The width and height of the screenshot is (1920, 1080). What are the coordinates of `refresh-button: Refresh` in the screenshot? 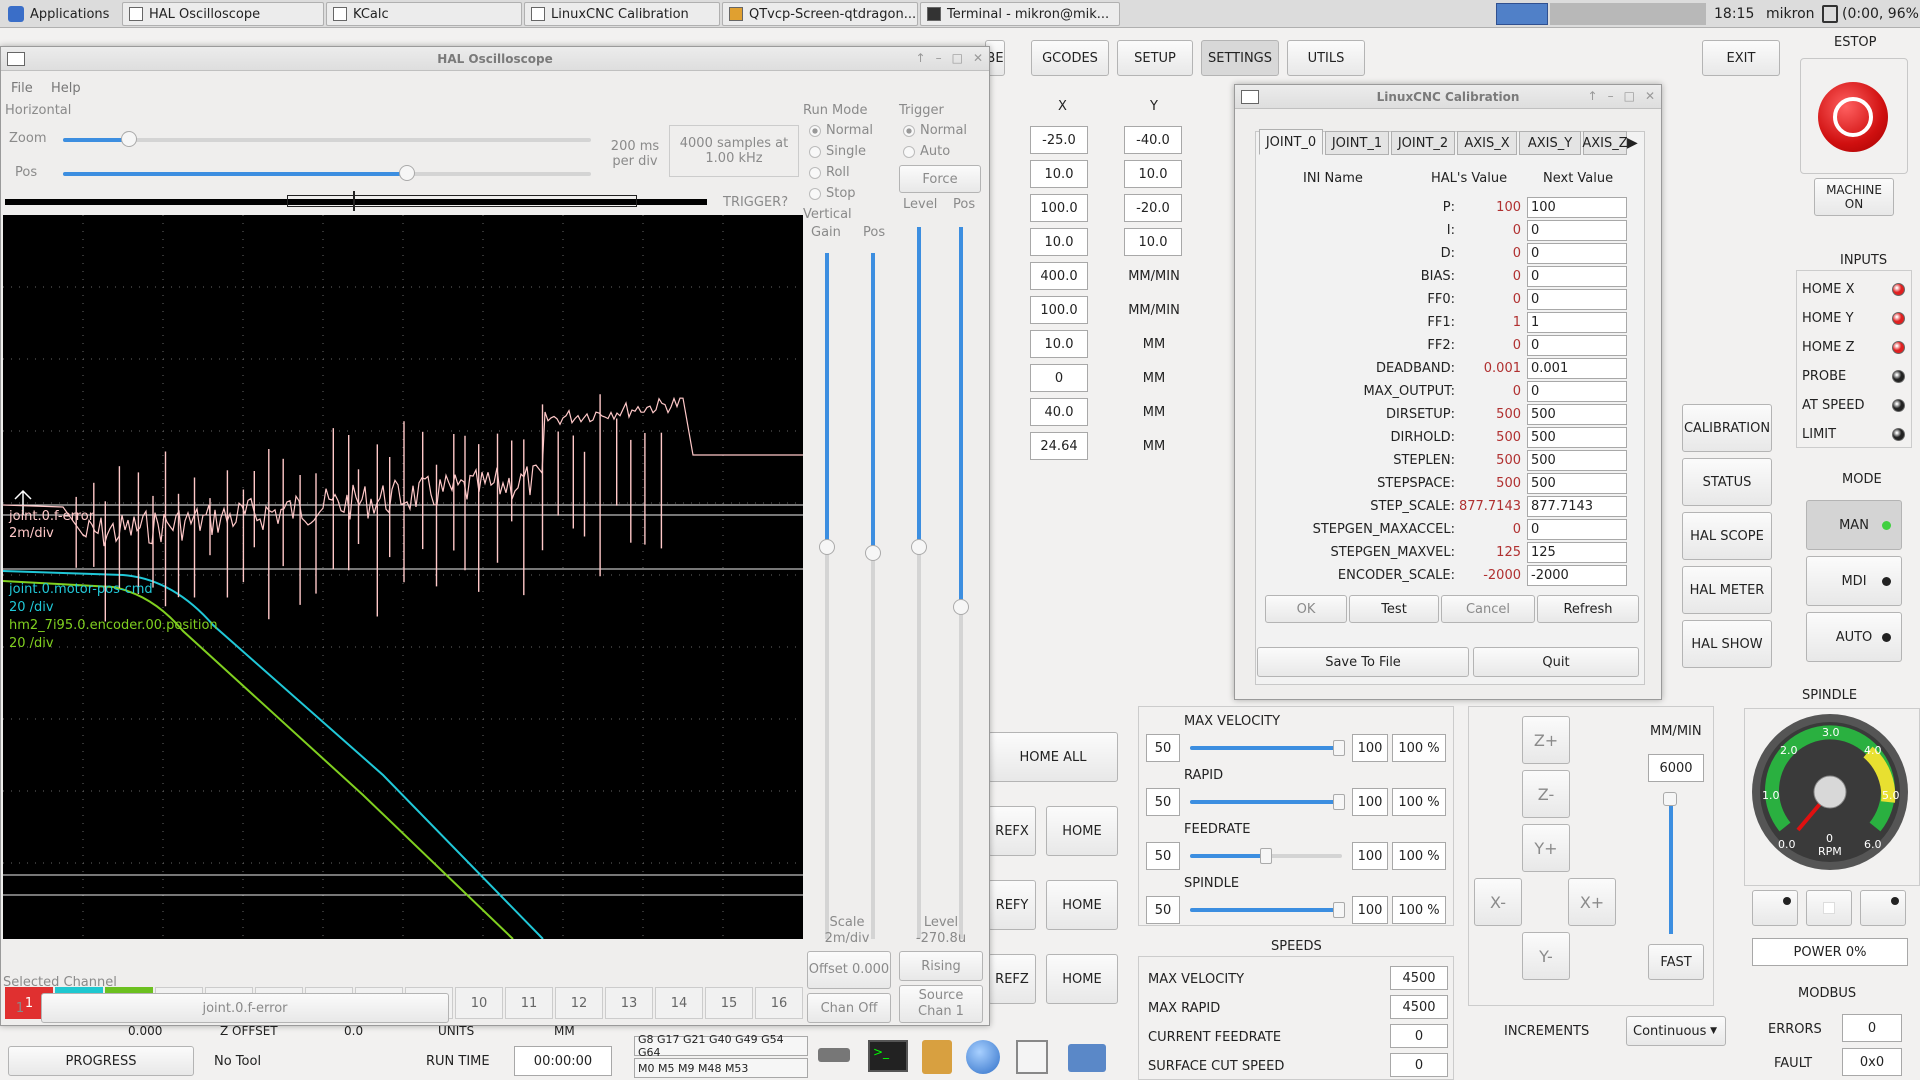 It's located at (1588, 609).